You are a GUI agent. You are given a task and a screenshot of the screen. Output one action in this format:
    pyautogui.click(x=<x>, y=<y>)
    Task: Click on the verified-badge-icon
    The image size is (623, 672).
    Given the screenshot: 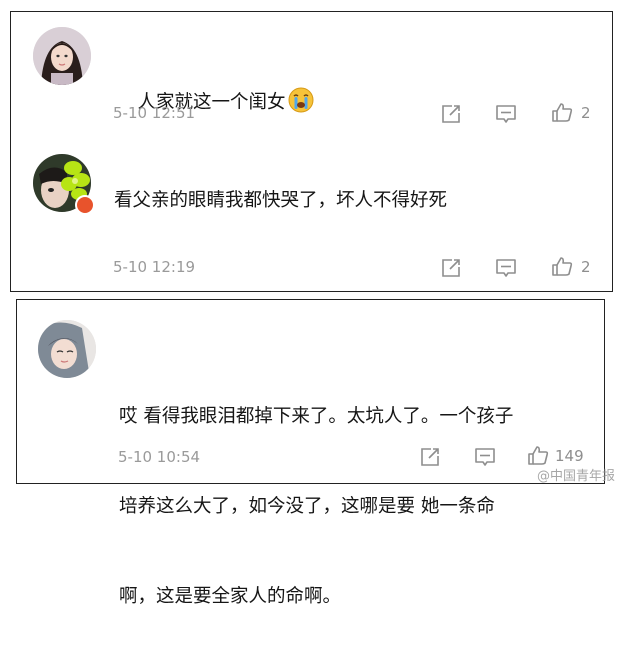 What is the action you would take?
    pyautogui.click(x=85, y=205)
    